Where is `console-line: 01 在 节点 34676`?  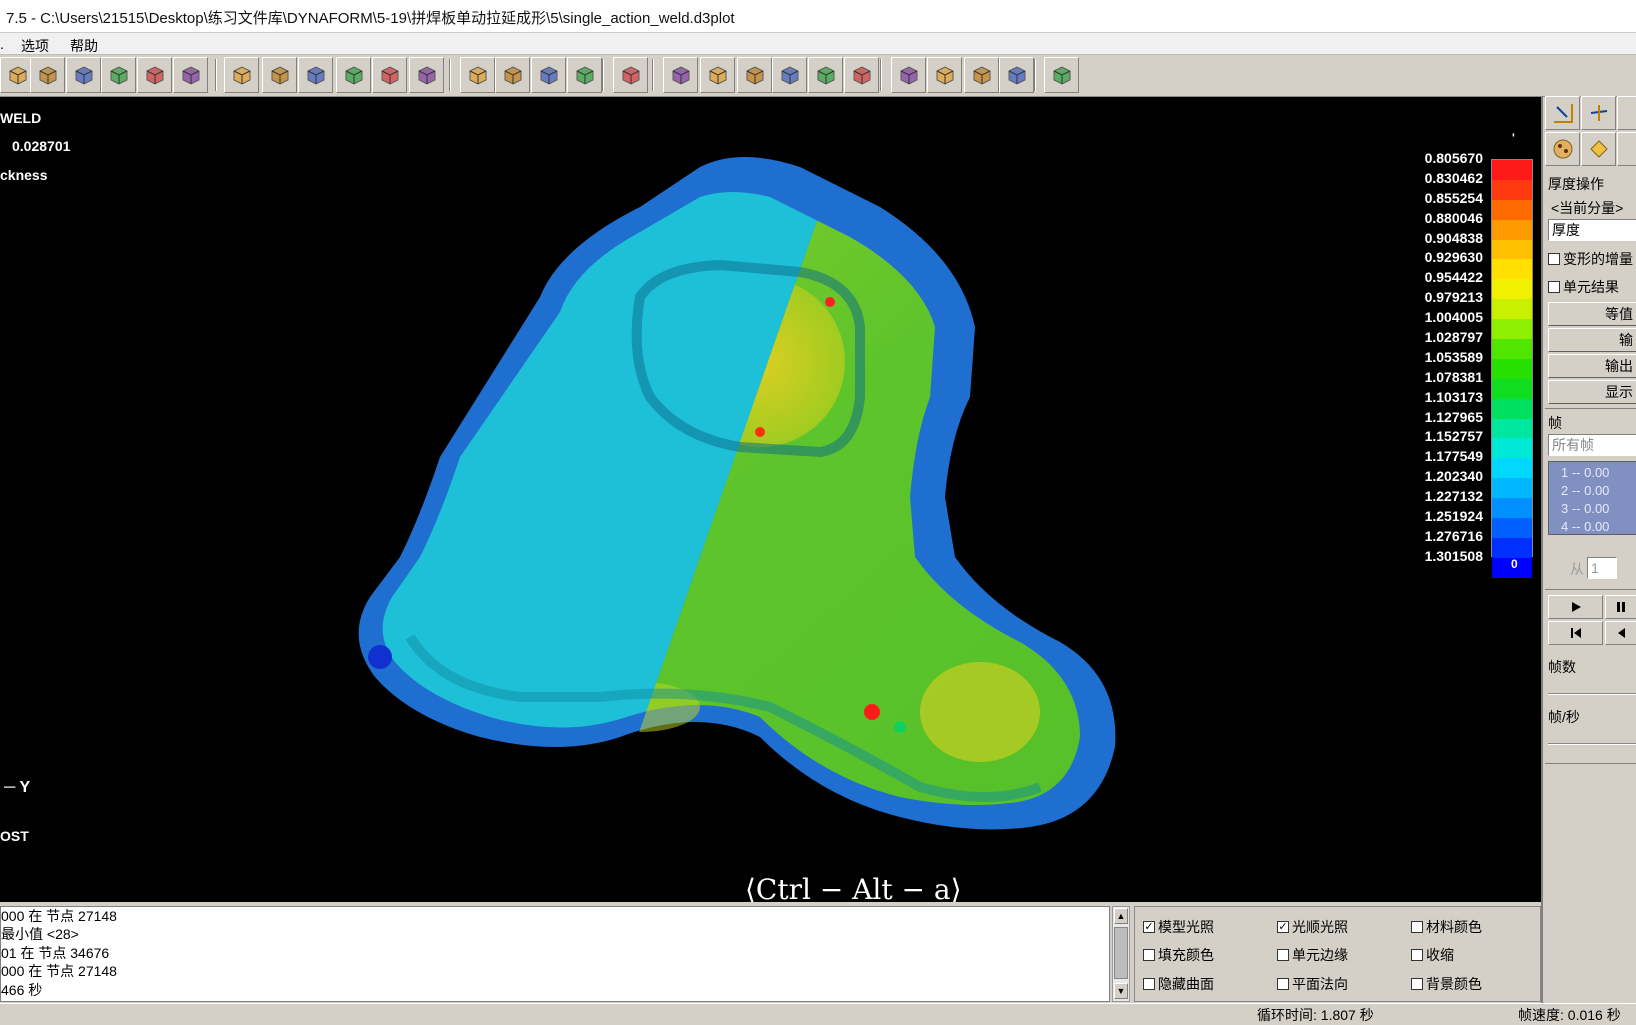 console-line: 01 在 节点 34676 is located at coordinates (55, 952).